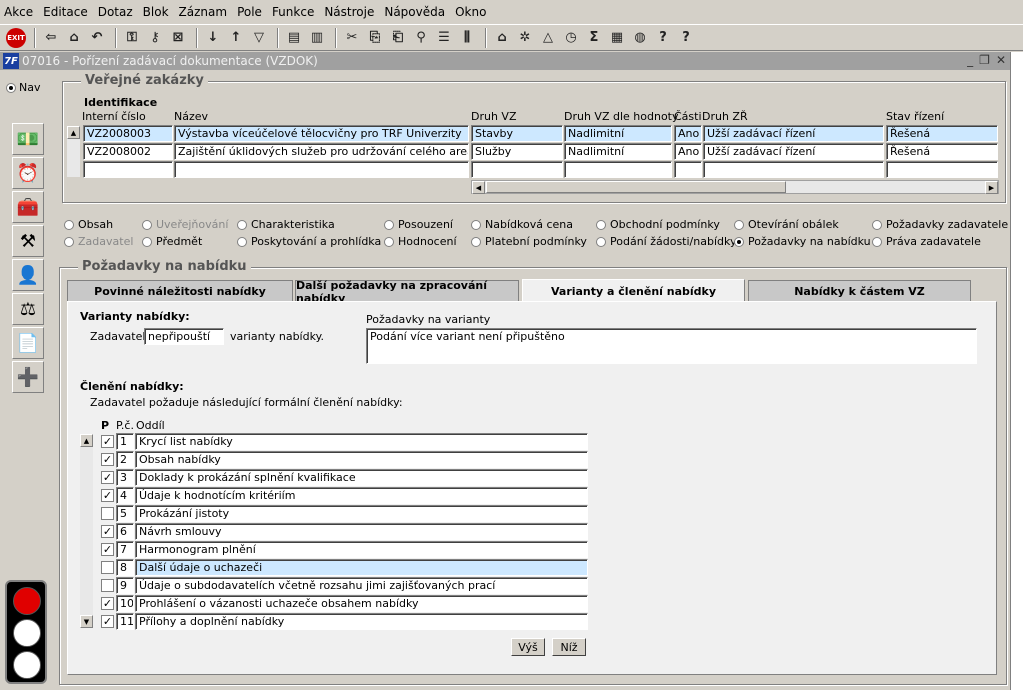  Describe the element at coordinates (548, 38) in the screenshot. I see `triangle-icon: △` at that location.